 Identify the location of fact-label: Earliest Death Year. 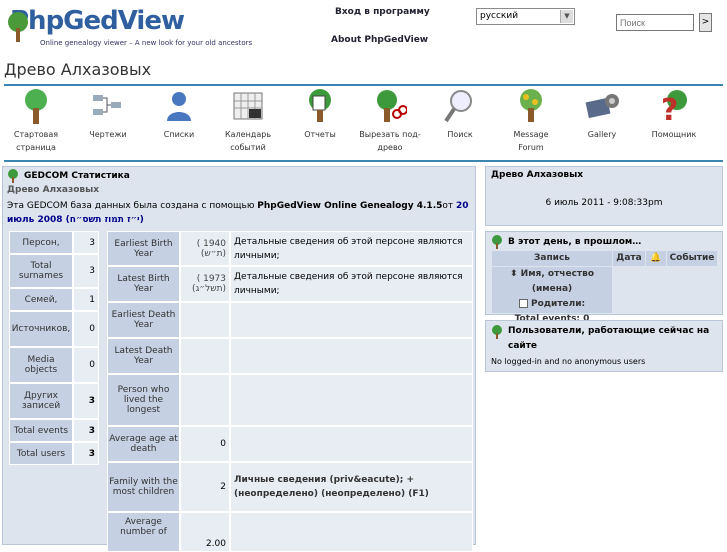
(143, 320).